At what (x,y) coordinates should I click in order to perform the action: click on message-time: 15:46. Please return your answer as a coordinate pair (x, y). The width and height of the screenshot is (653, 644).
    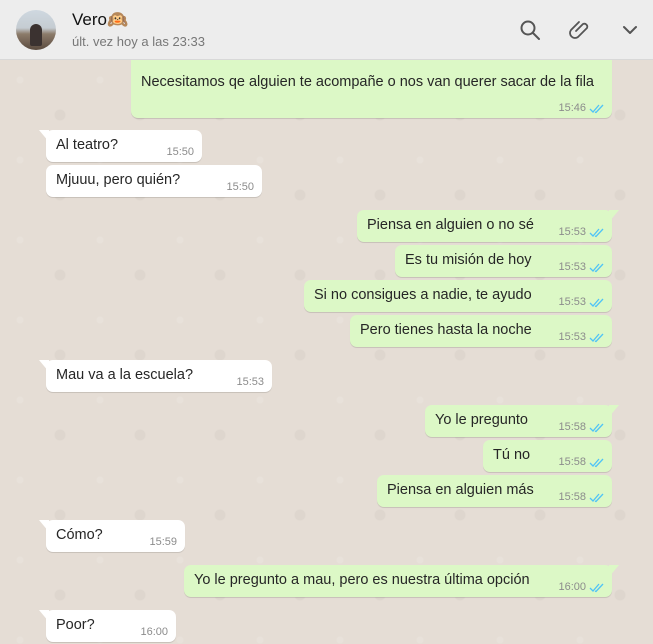
    Looking at the image, I should click on (572, 108).